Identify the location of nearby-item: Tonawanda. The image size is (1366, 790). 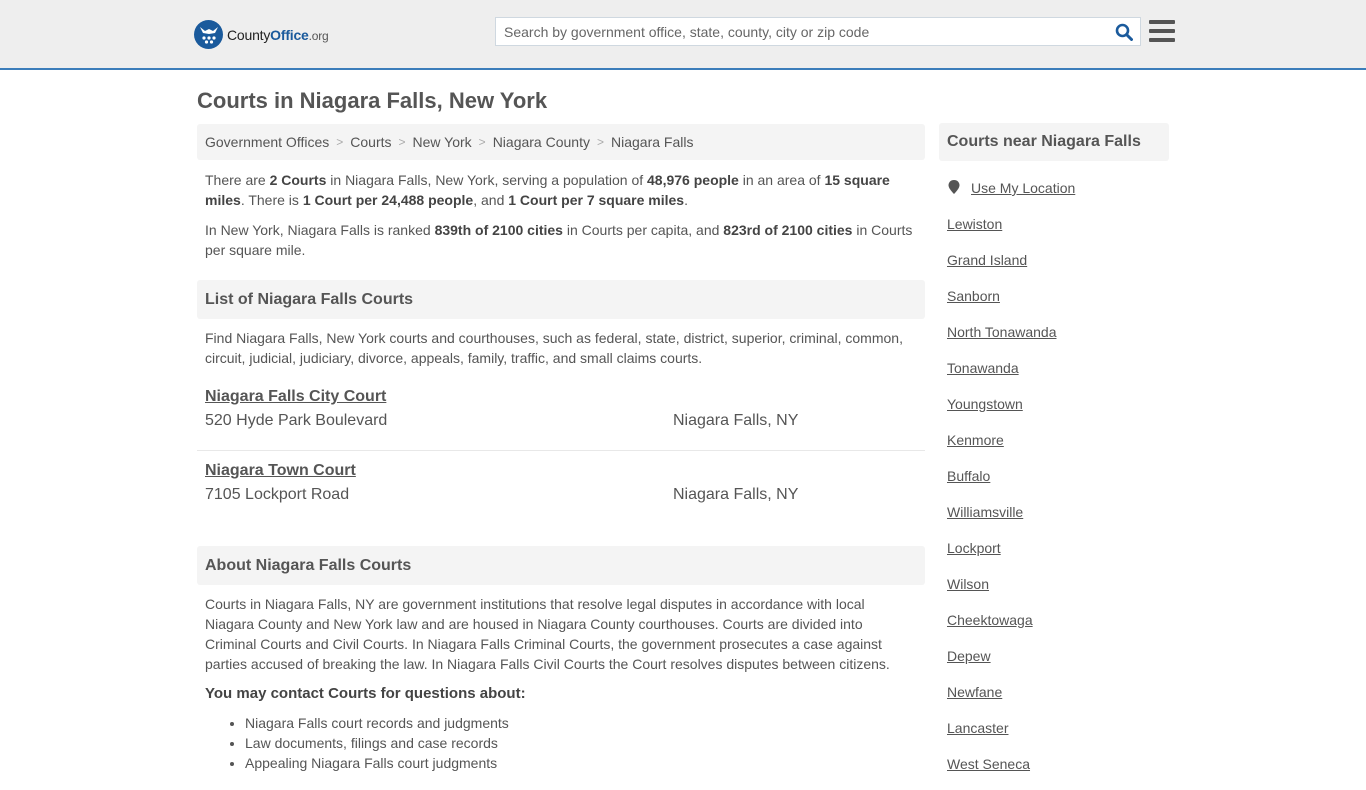
(1058, 376).